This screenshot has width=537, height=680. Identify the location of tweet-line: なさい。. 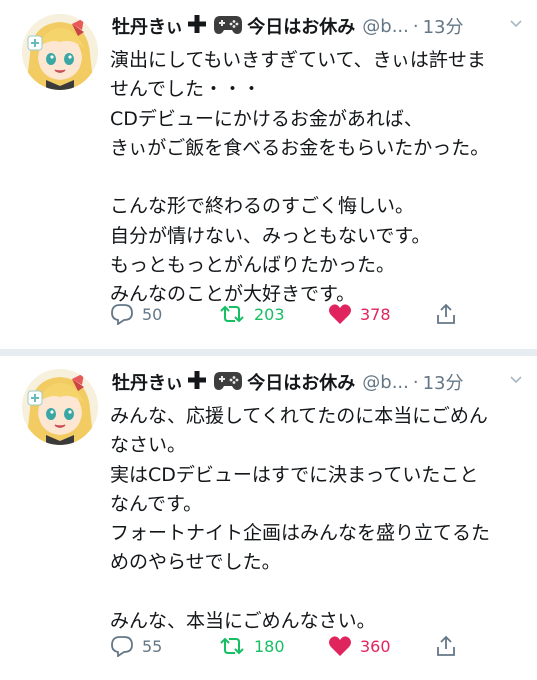
(148, 445).